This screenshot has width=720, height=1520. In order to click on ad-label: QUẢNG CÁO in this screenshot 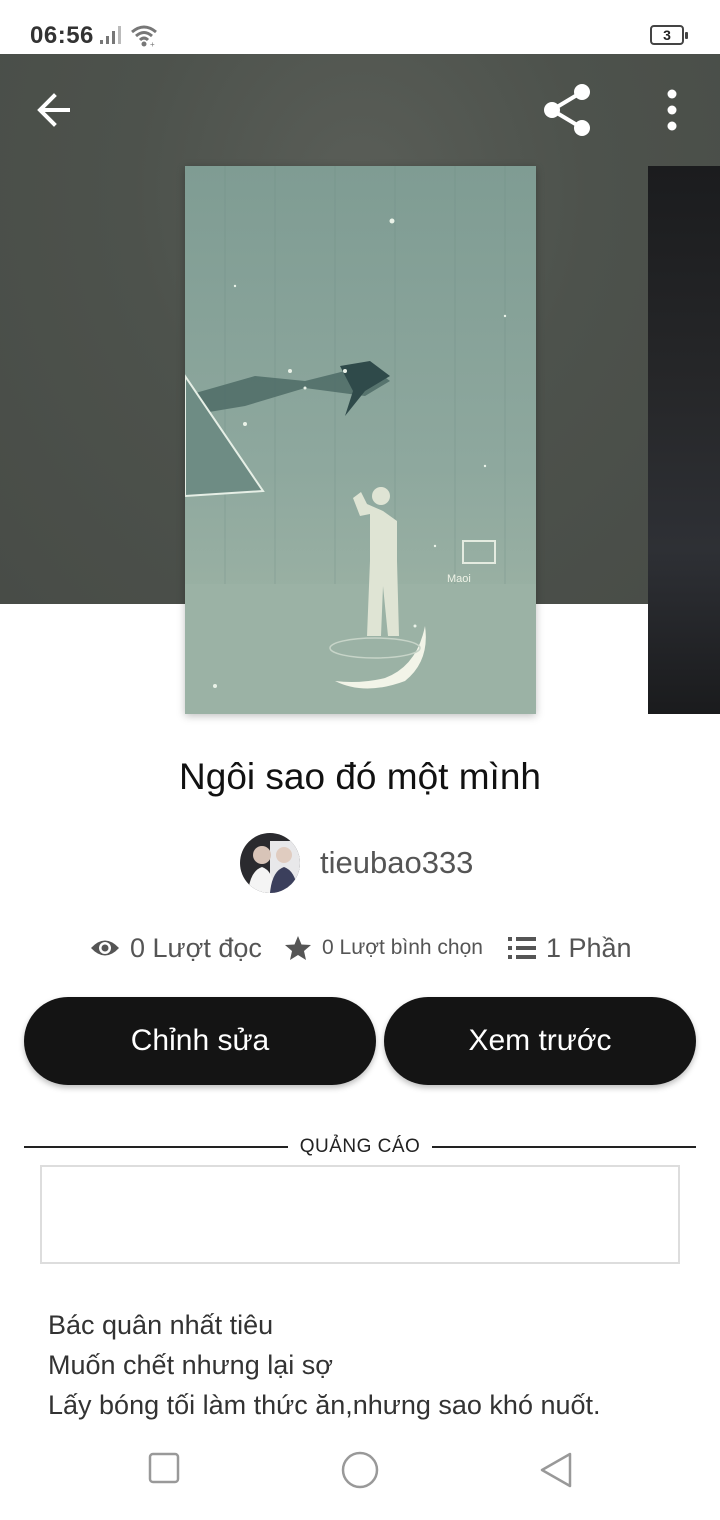, I will do `click(360, 1146)`.